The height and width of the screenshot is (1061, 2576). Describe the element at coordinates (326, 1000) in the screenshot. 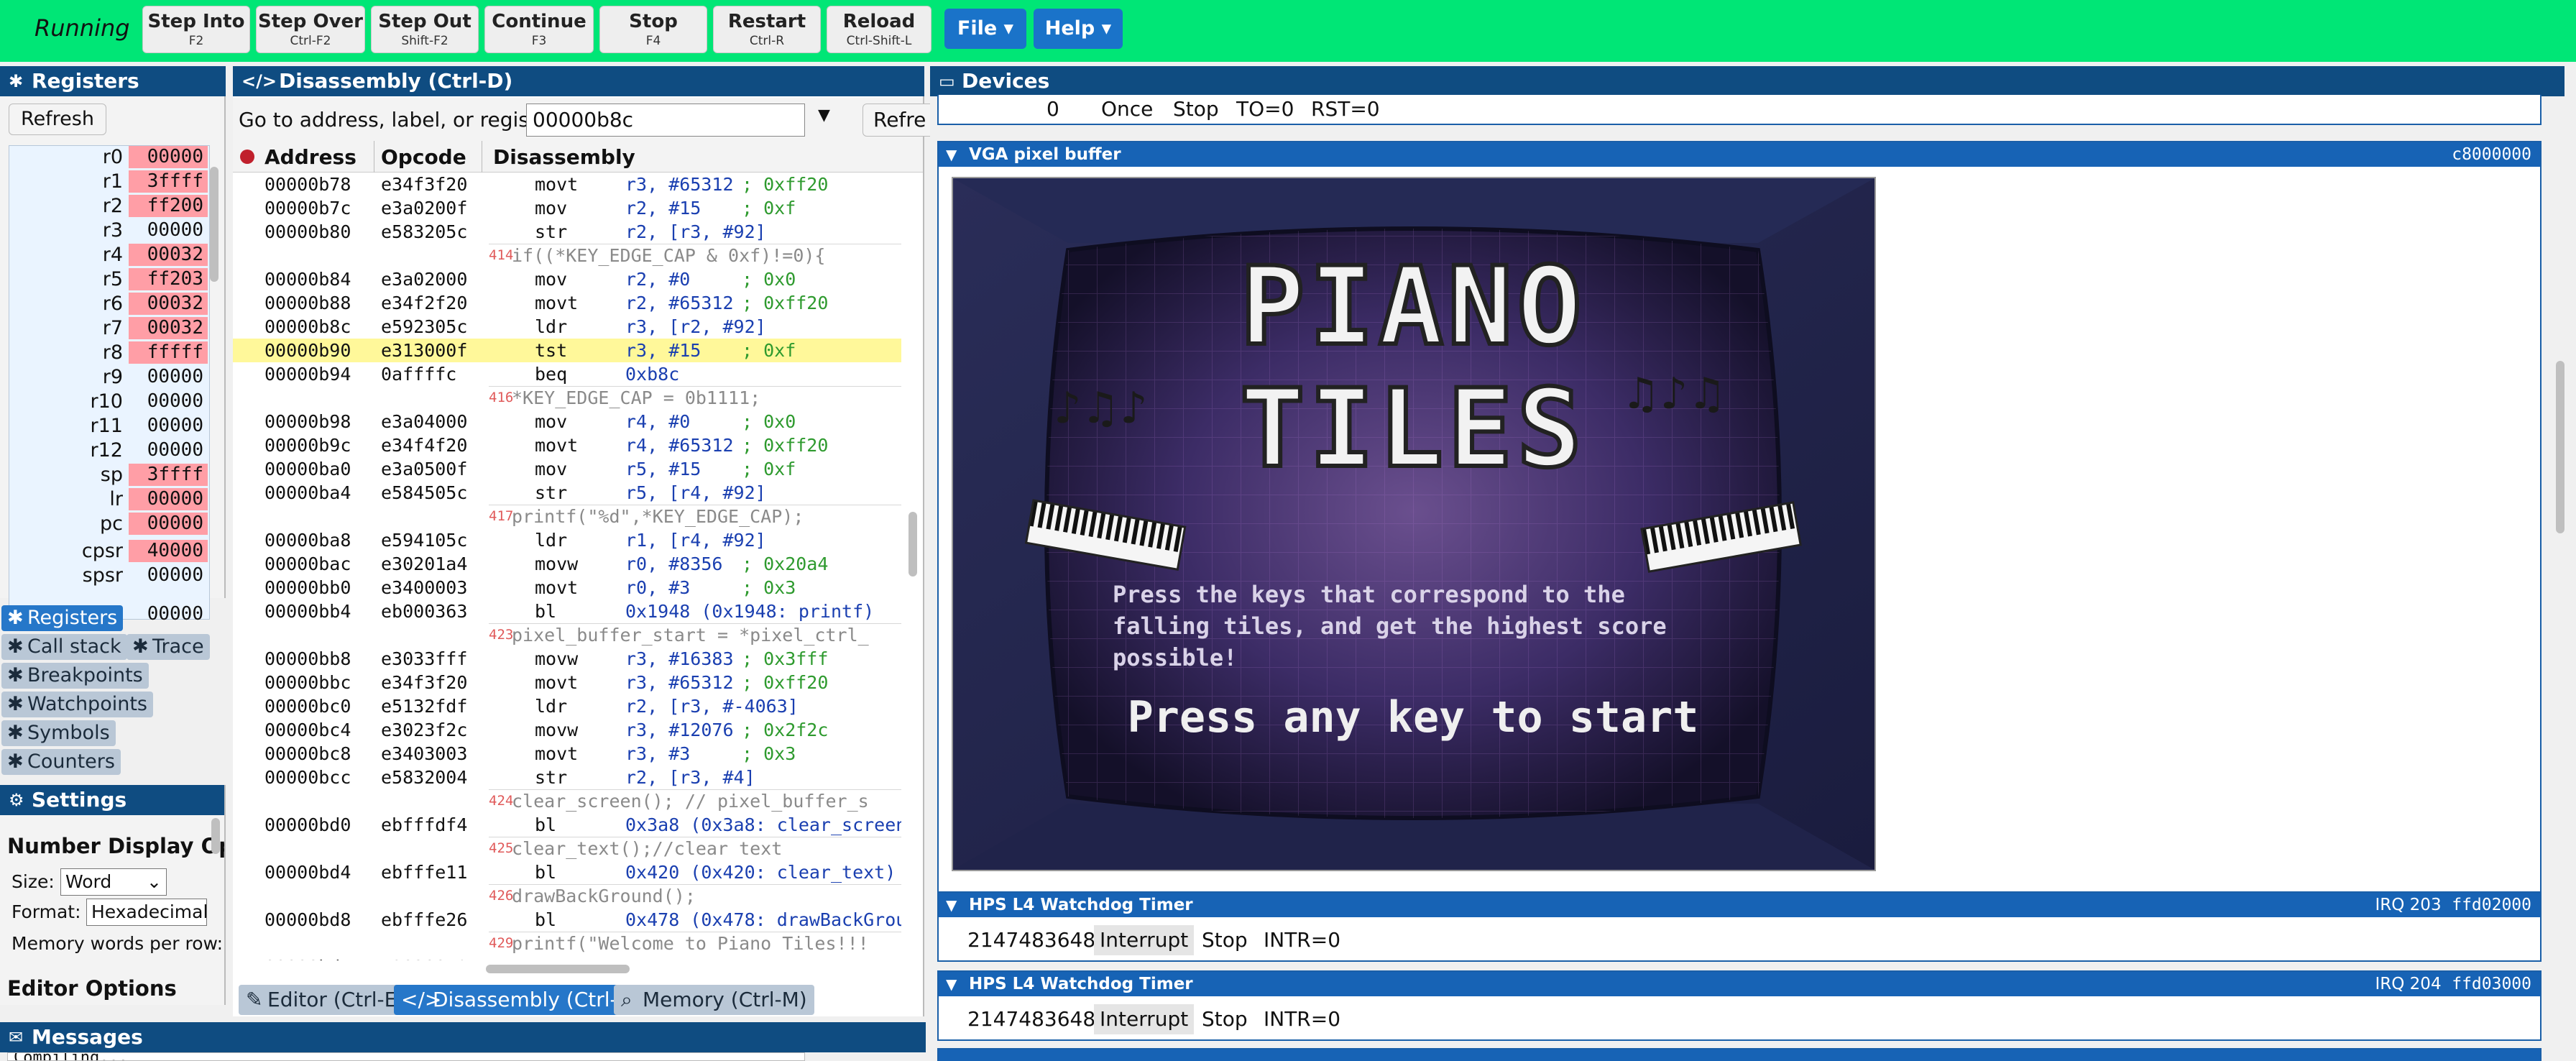

I see `tab-editor: ✎ Editor (Ctrl-E)` at that location.